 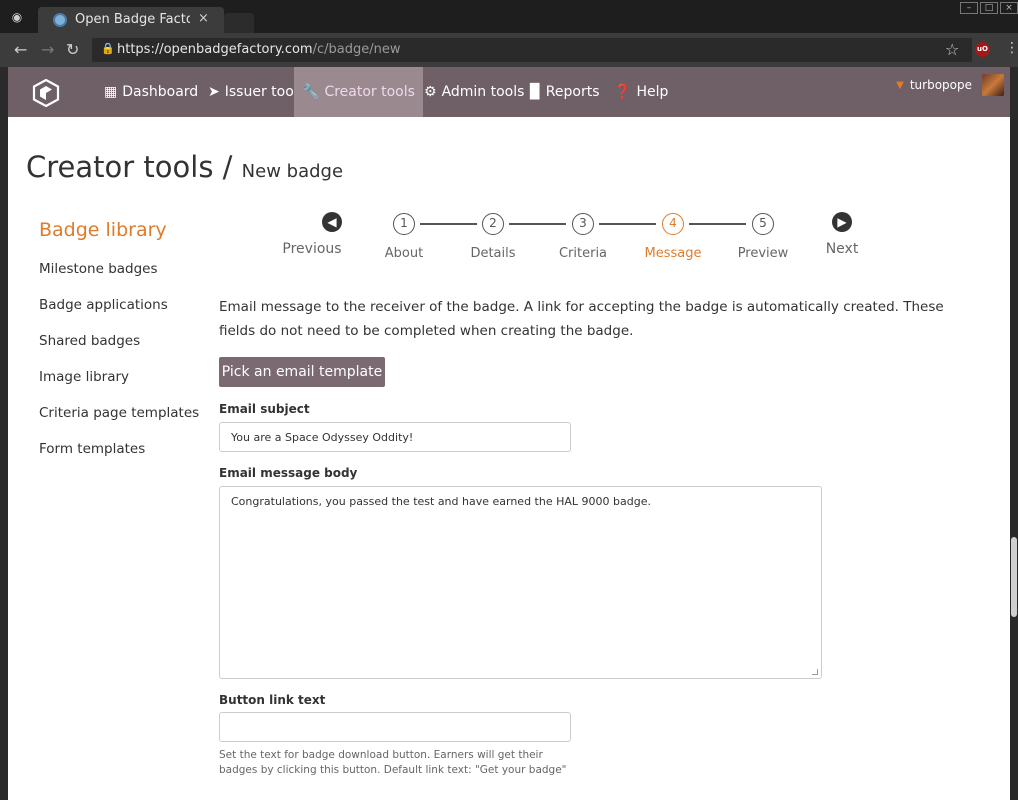 I want to click on step-2-circle: 2, so click(x=493, y=224).